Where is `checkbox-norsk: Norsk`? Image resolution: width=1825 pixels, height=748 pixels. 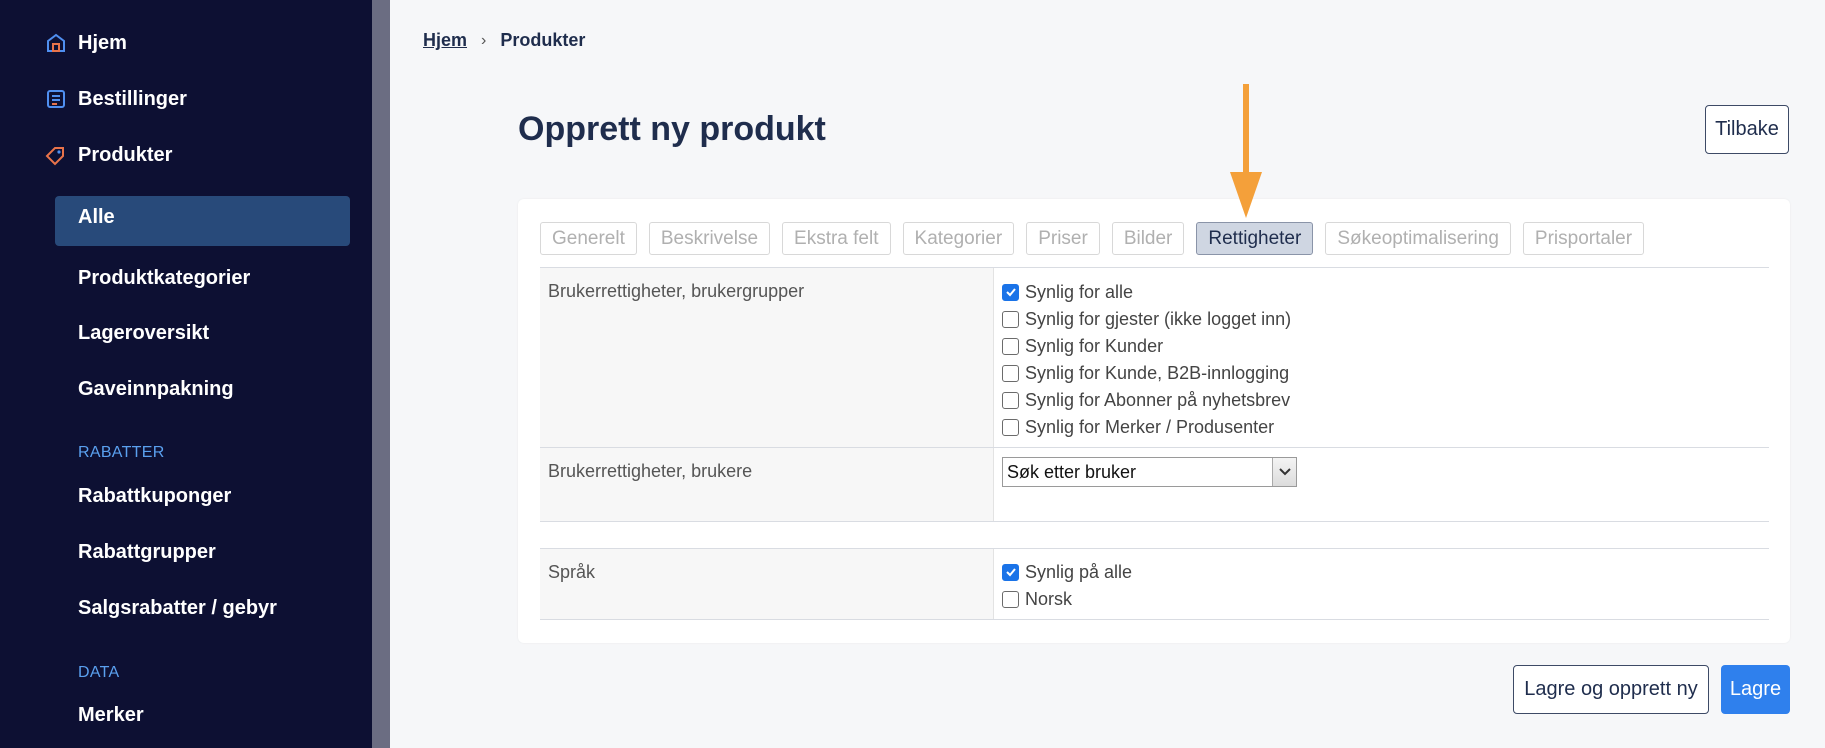 checkbox-norsk: Norsk is located at coordinates (1037, 599).